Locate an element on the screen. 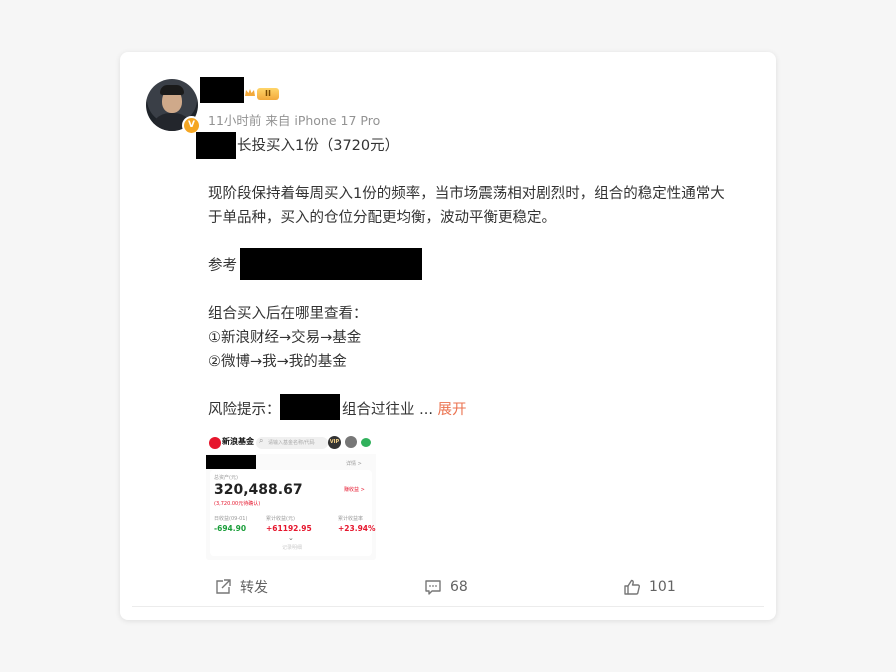  image-avatar is located at coordinates (351, 442).